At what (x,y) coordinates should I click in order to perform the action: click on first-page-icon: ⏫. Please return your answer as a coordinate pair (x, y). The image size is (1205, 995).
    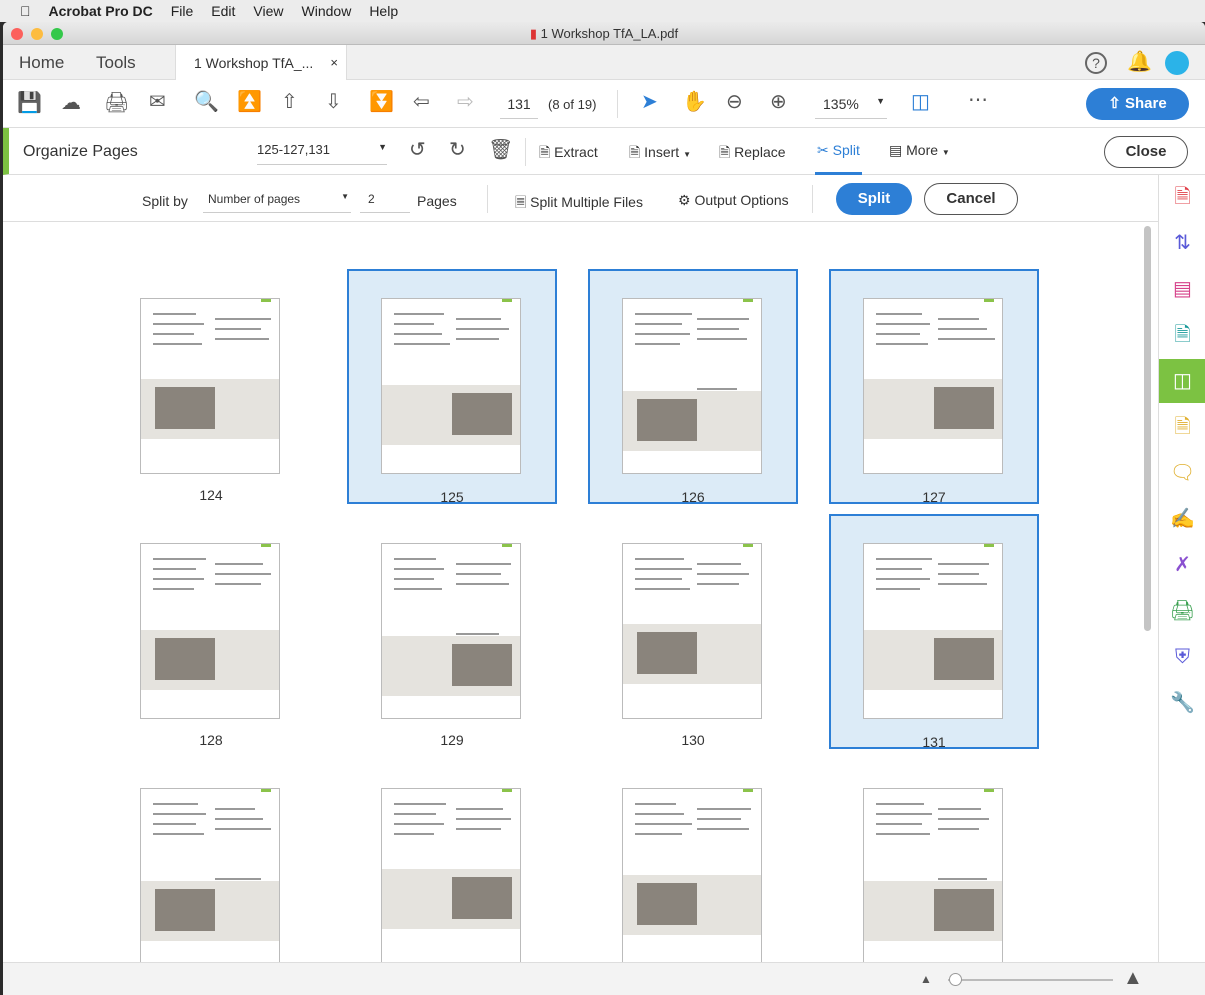
    Looking at the image, I should click on (249, 102).